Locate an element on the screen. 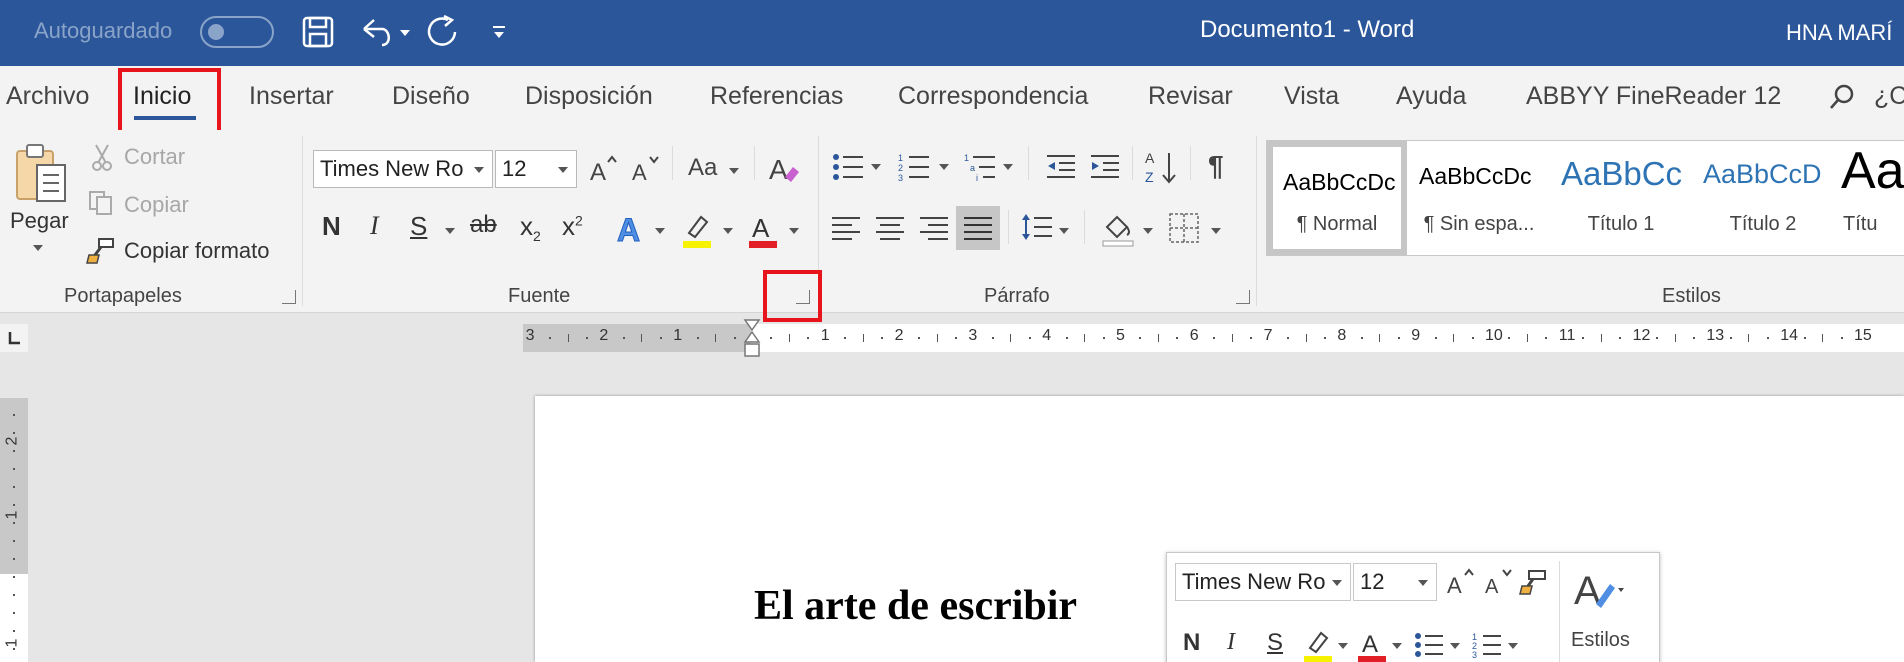 Image resolution: width=1904 pixels, height=662 pixels. increase-indent-icon is located at coordinates (1105, 167).